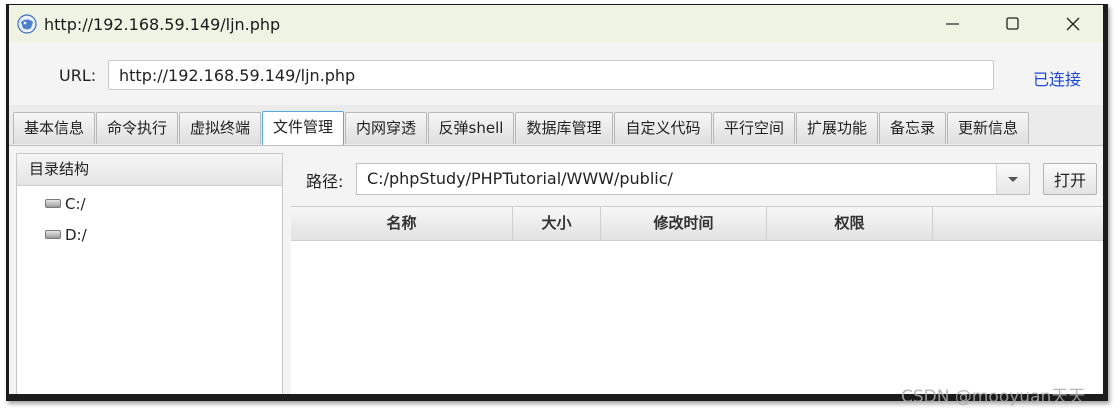  What do you see at coordinates (564, 128) in the screenshot?
I see `tab-database-manager: 数据库管理` at bounding box center [564, 128].